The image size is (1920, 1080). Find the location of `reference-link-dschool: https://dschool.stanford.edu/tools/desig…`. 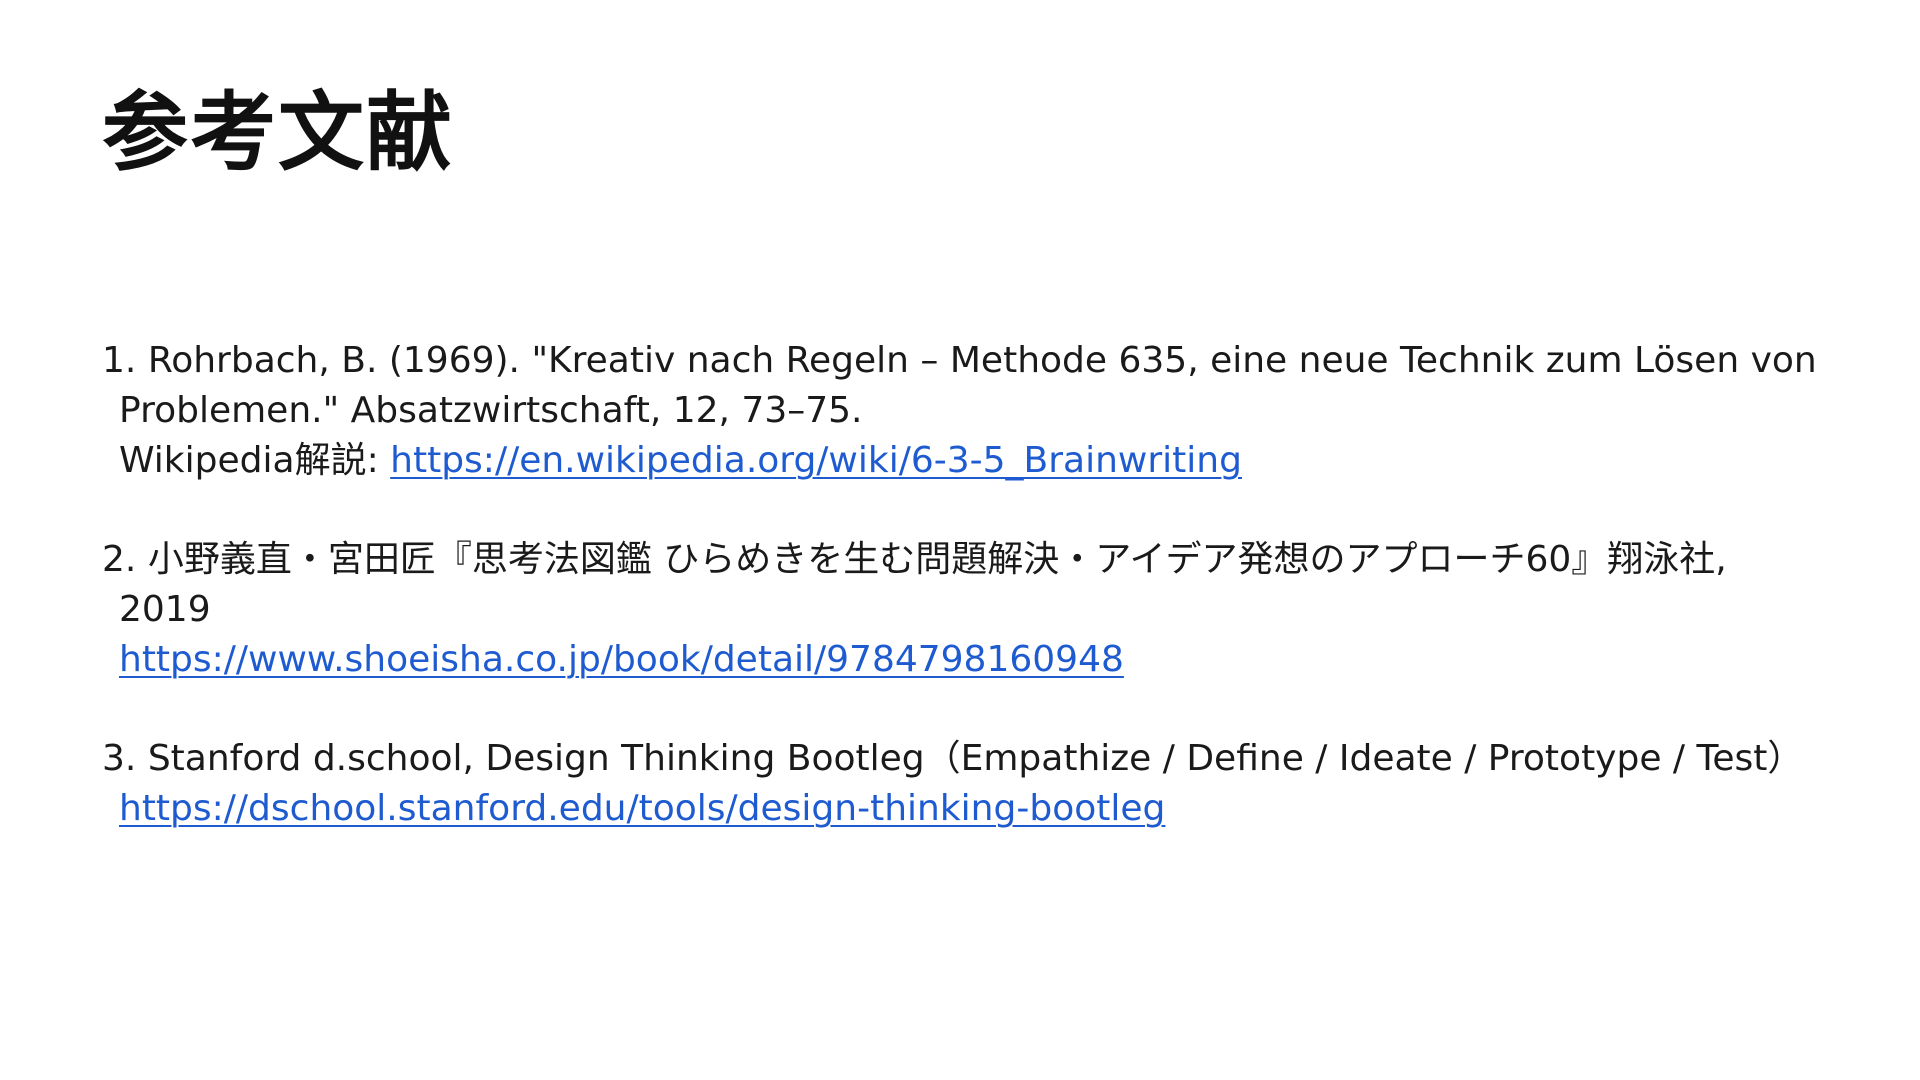

reference-link-dschool: https://dschool.stanford.edu/tools/desig… is located at coordinates (642, 808).